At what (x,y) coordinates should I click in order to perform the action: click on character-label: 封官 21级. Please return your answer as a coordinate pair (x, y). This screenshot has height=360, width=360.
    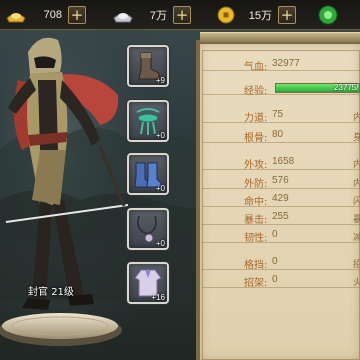
    Looking at the image, I should click on (51, 290).